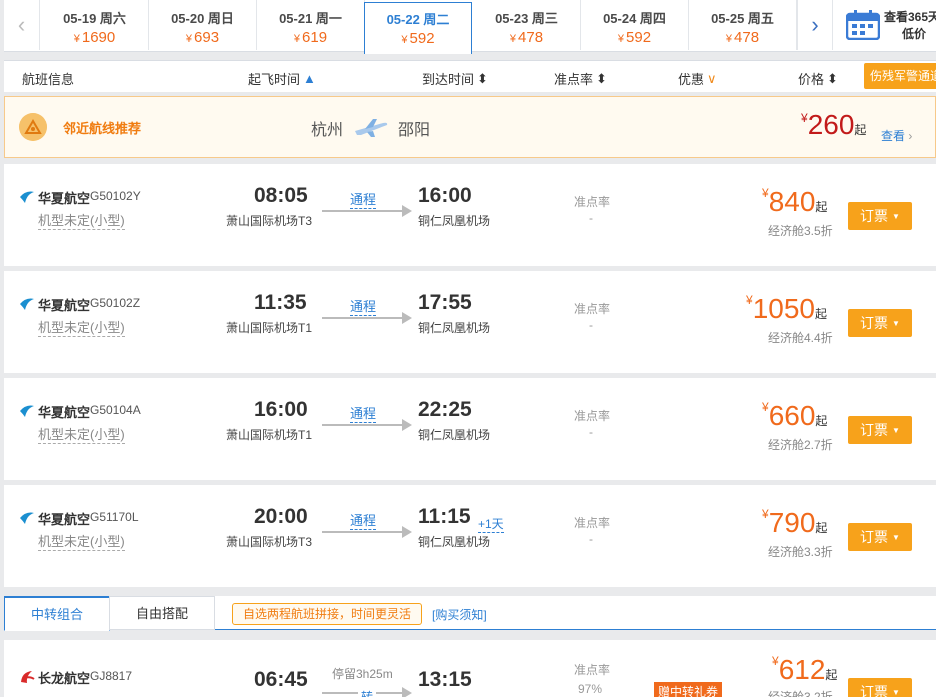 The height and width of the screenshot is (697, 936). I want to click on nearby-view-link: 查看 ›, so click(896, 135).